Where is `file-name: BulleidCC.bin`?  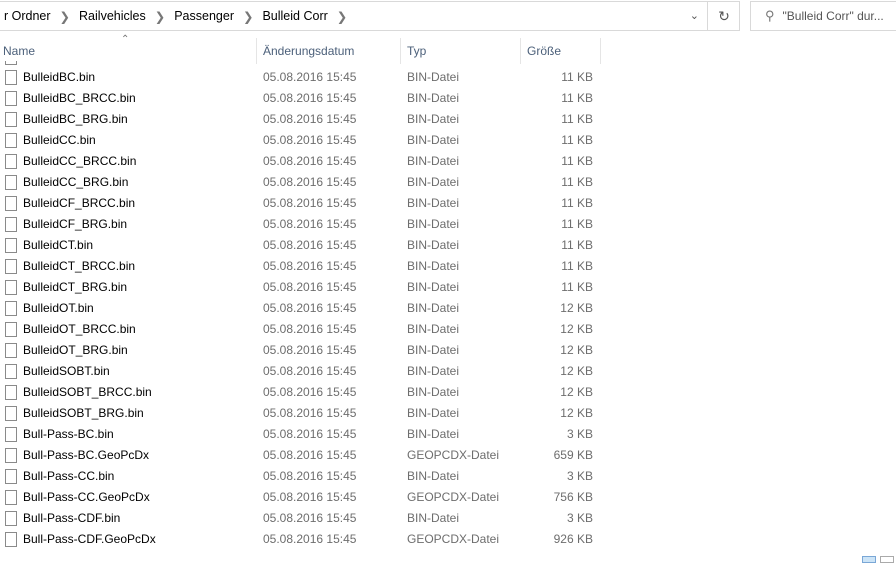
file-name: BulleidCC.bin is located at coordinates (59, 140).